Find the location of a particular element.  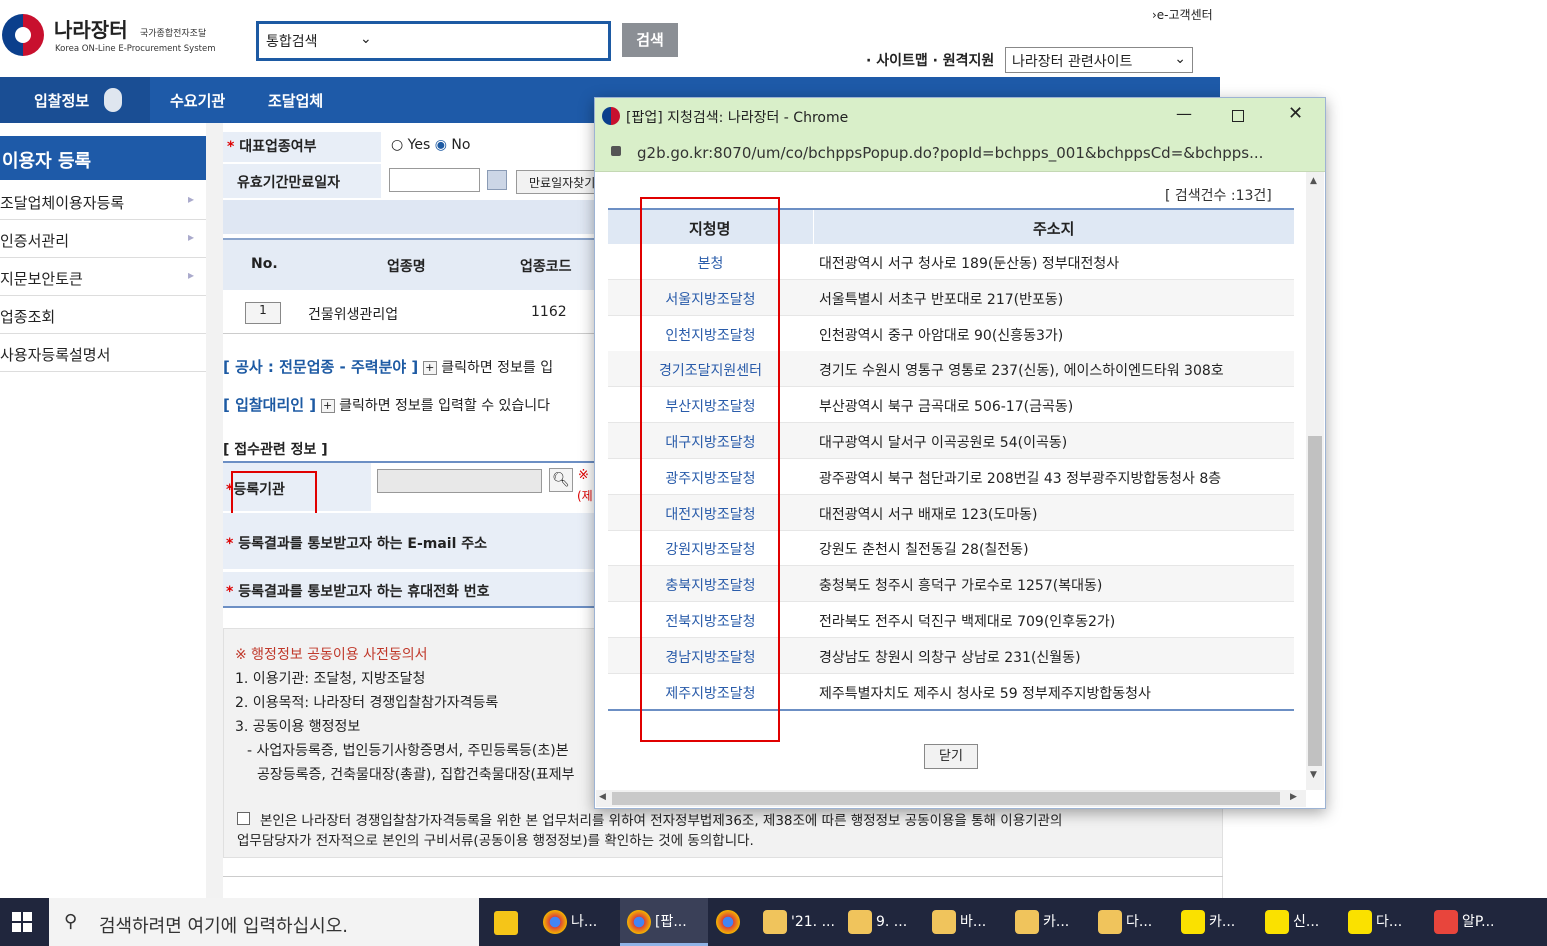

sidebar-item-supplier-register: 조달업체이용자등록 is located at coordinates (103, 201).